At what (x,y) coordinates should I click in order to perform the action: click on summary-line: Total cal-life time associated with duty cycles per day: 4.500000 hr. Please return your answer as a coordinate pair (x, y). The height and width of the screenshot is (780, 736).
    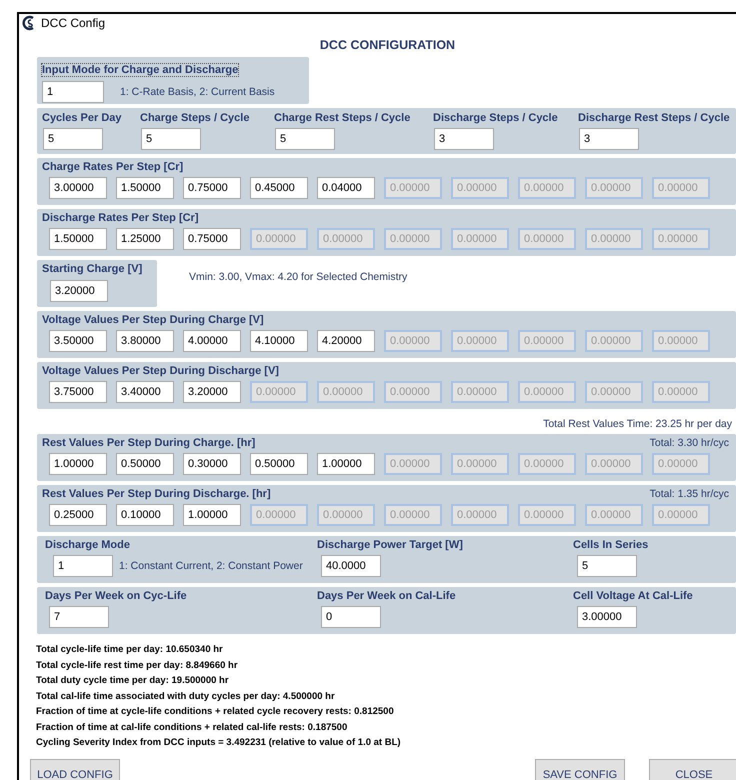
    Looking at the image, I should click on (186, 697).